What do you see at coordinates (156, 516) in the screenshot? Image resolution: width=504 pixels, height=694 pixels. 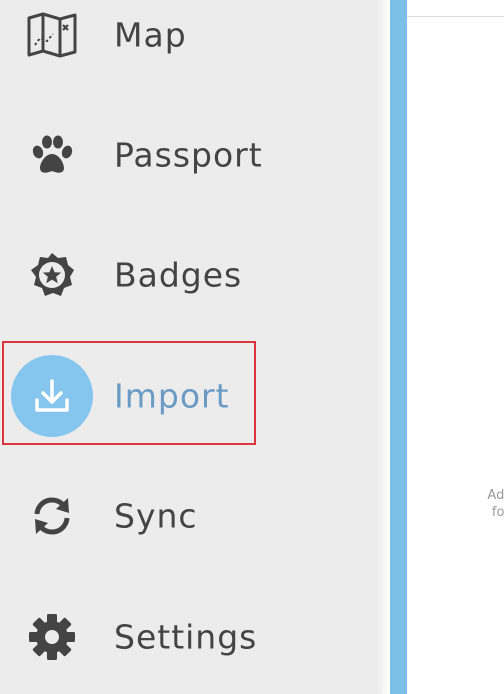 I see `sidebar-item-label: Sync` at bounding box center [156, 516].